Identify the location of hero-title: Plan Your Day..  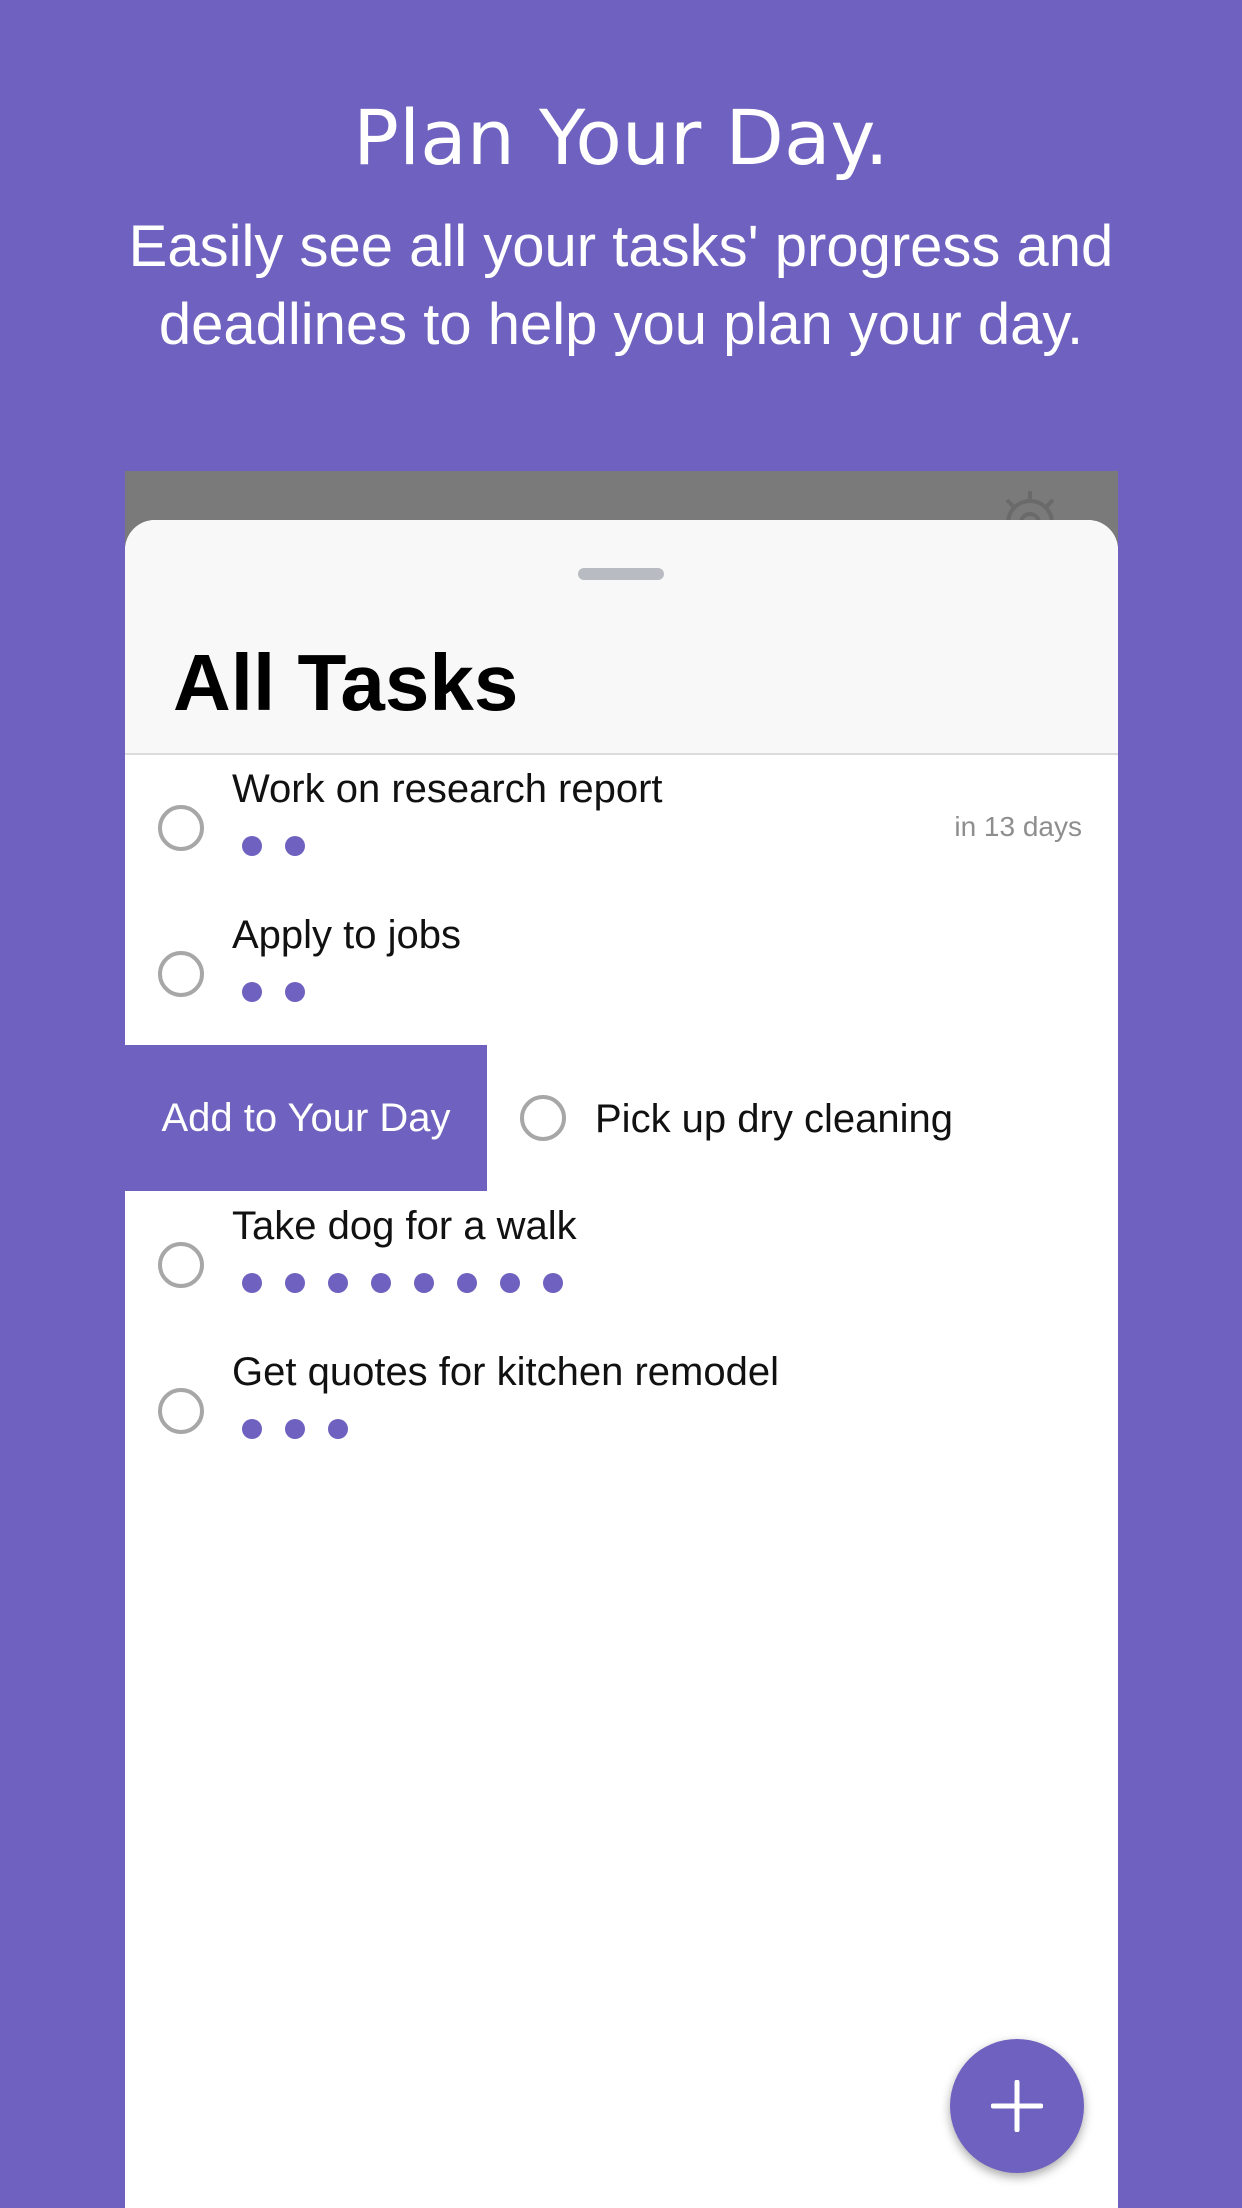
(621, 137).